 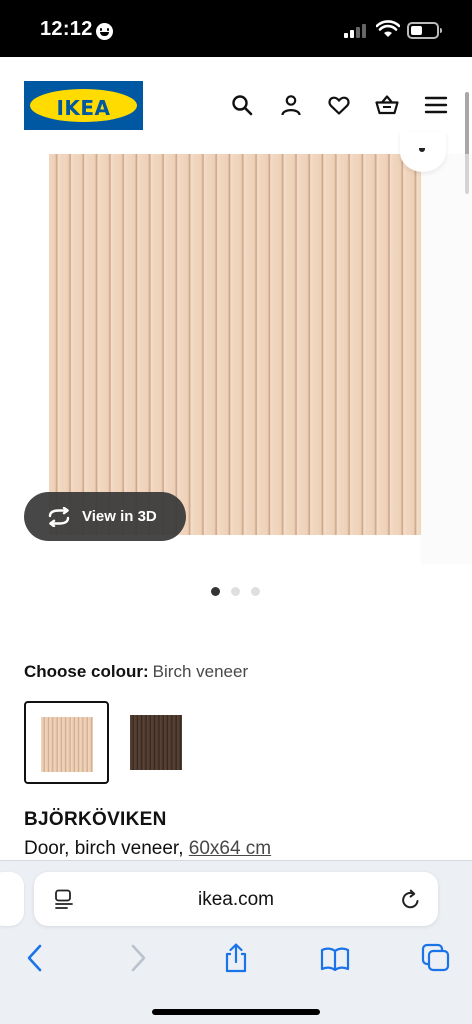 I want to click on product-name: BJÖRKÖVIKEN, so click(x=95, y=819).